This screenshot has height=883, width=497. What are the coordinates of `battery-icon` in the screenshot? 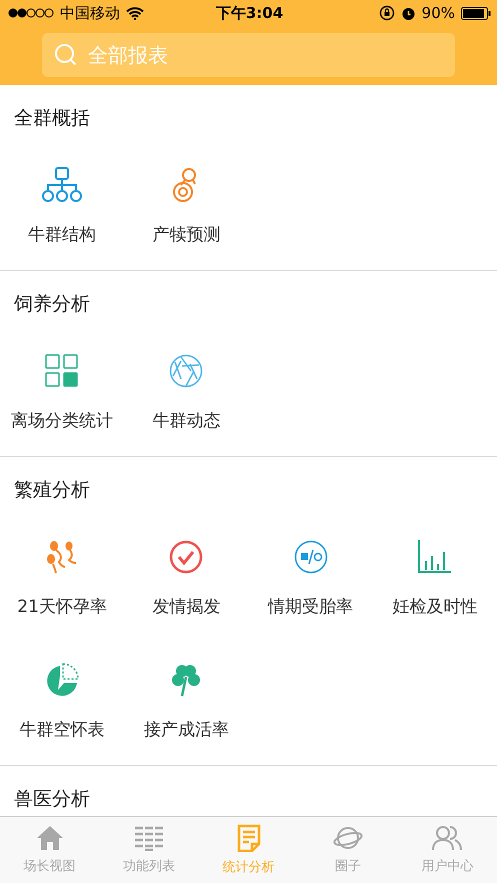 It's located at (476, 13).